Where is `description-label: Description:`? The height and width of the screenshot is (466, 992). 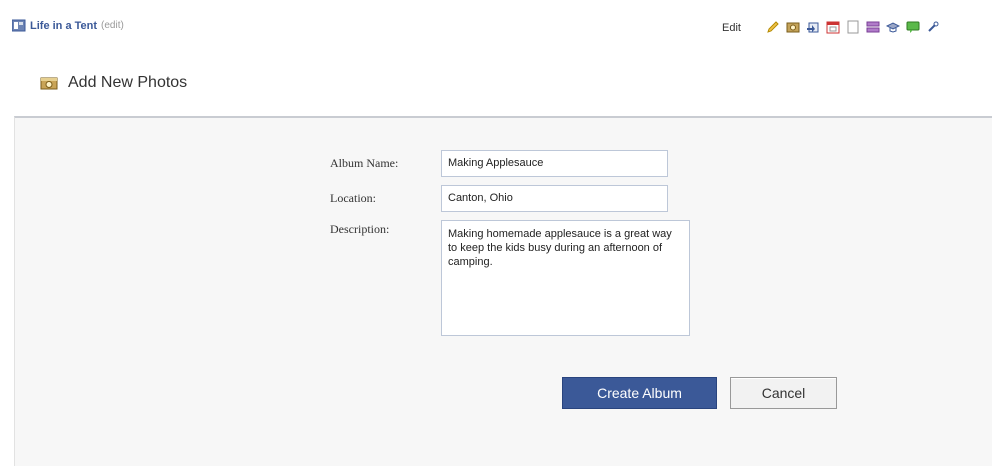 description-label: Description: is located at coordinates (360, 229).